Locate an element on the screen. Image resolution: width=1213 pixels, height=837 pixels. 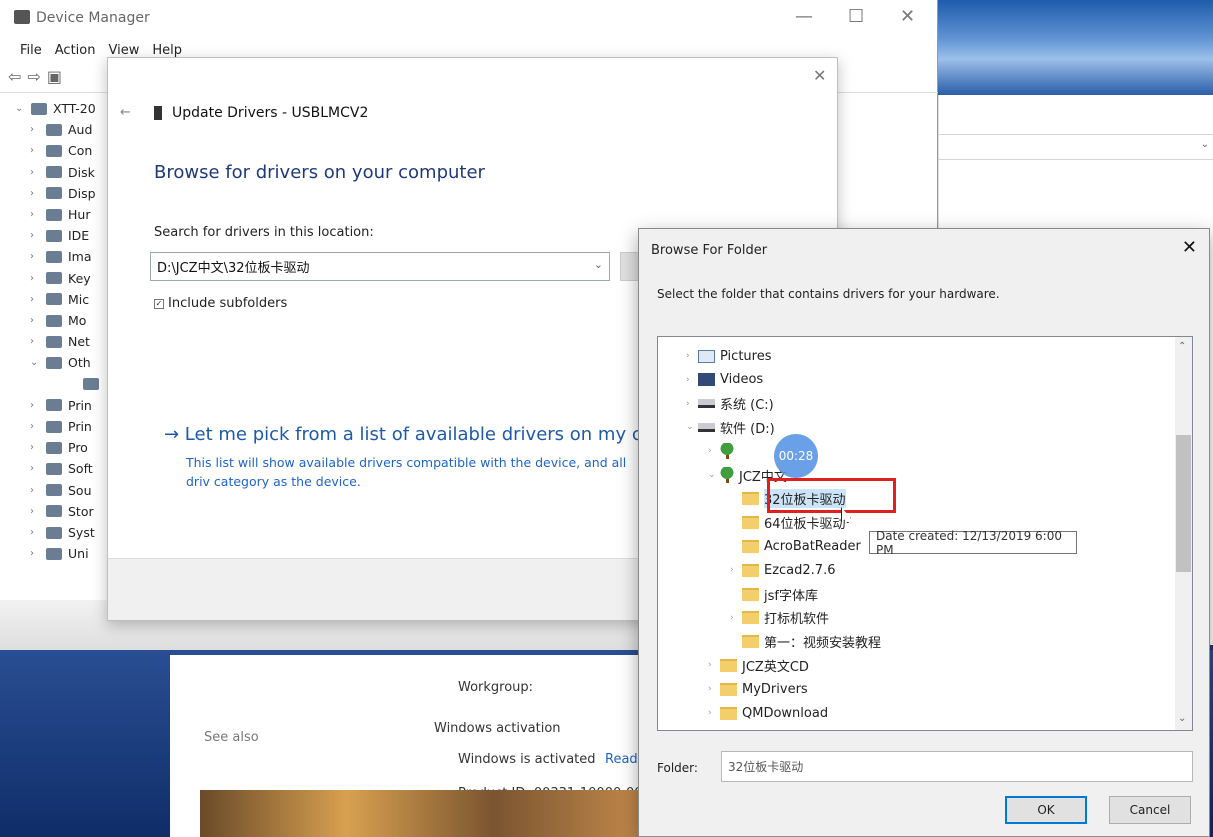
folder-row: AcroBatReader is located at coordinates (795, 546).